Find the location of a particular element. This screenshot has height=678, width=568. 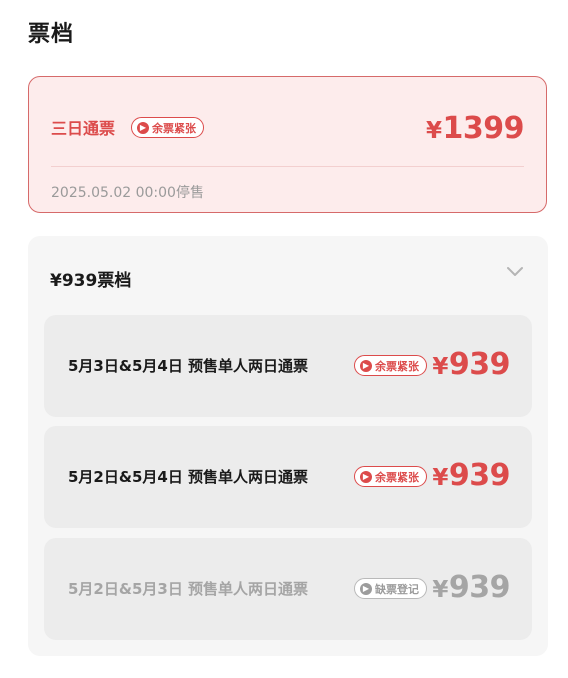

group-title: ¥939票档 is located at coordinates (91, 281).